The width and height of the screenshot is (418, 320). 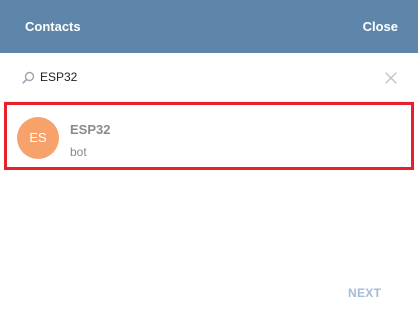 What do you see at coordinates (38, 138) in the screenshot?
I see `avatar: ES` at bounding box center [38, 138].